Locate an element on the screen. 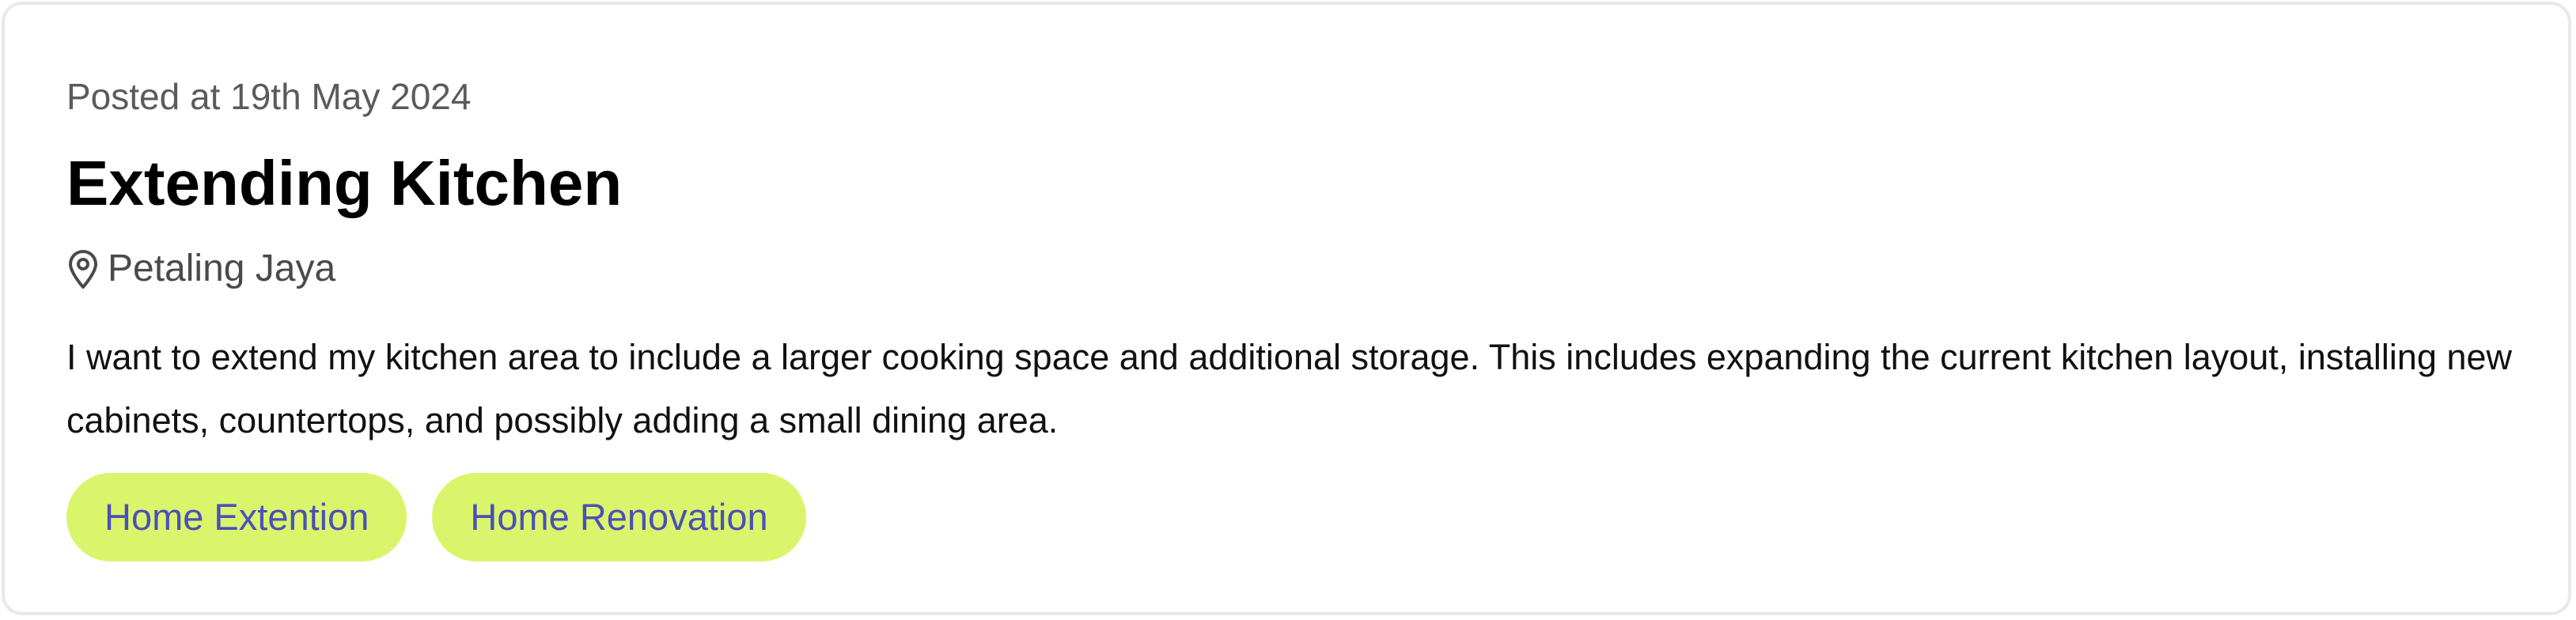  location-text: Petaling Jaya is located at coordinates (222, 268).